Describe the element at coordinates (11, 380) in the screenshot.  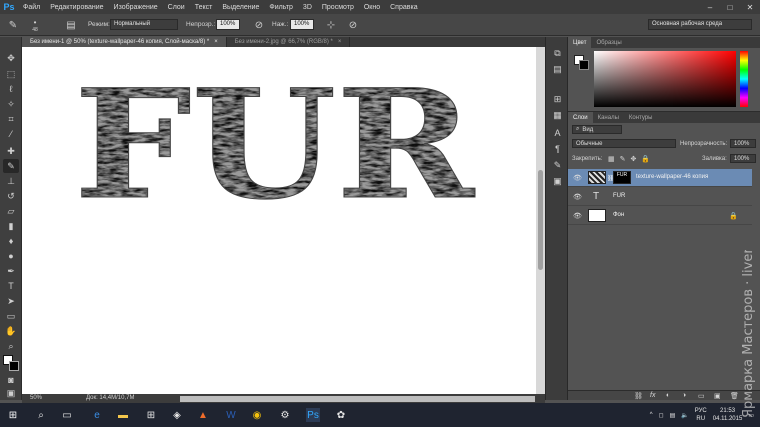
I see `quick-mask-icon: ◙` at that location.